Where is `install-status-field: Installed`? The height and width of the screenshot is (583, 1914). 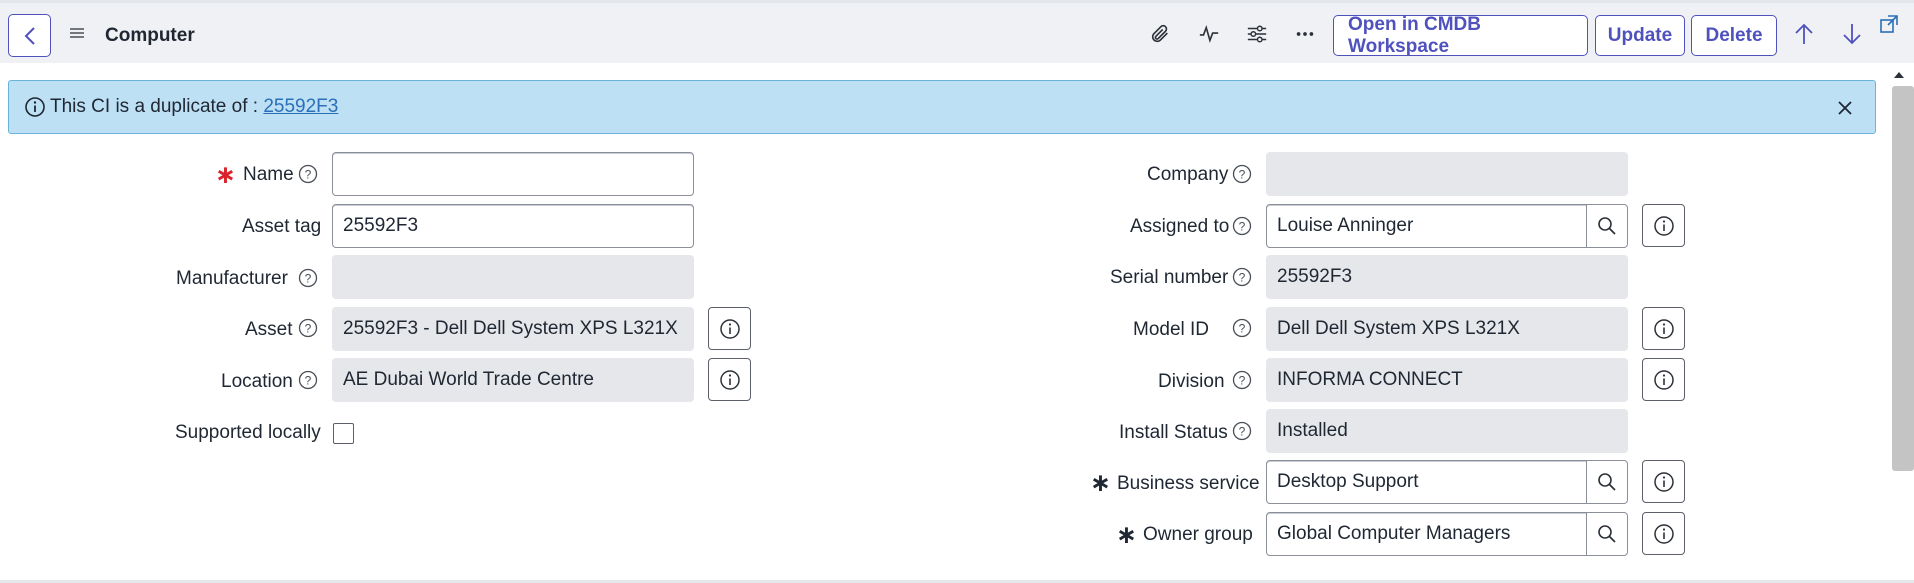 install-status-field: Installed is located at coordinates (1447, 431).